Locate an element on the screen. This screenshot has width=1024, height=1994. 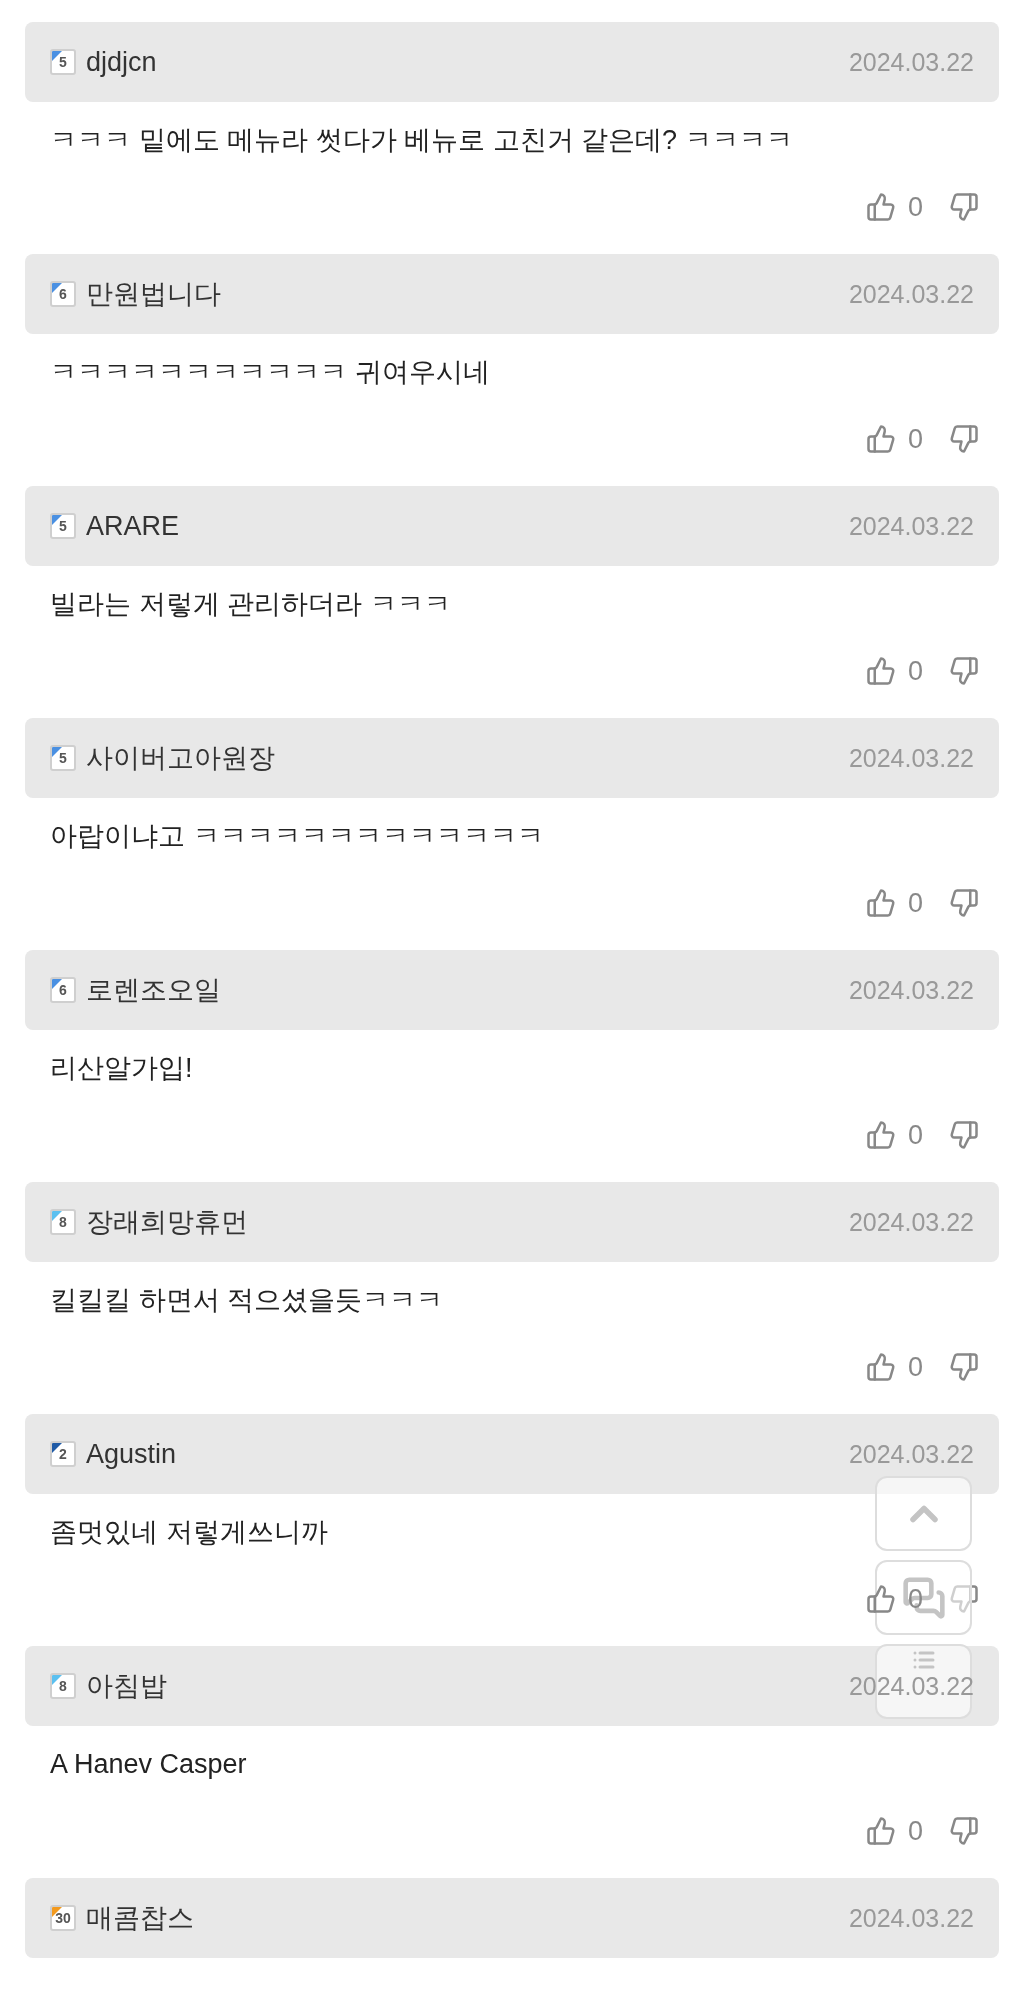
chat-bubbles-icon is located at coordinates (923, 1597).